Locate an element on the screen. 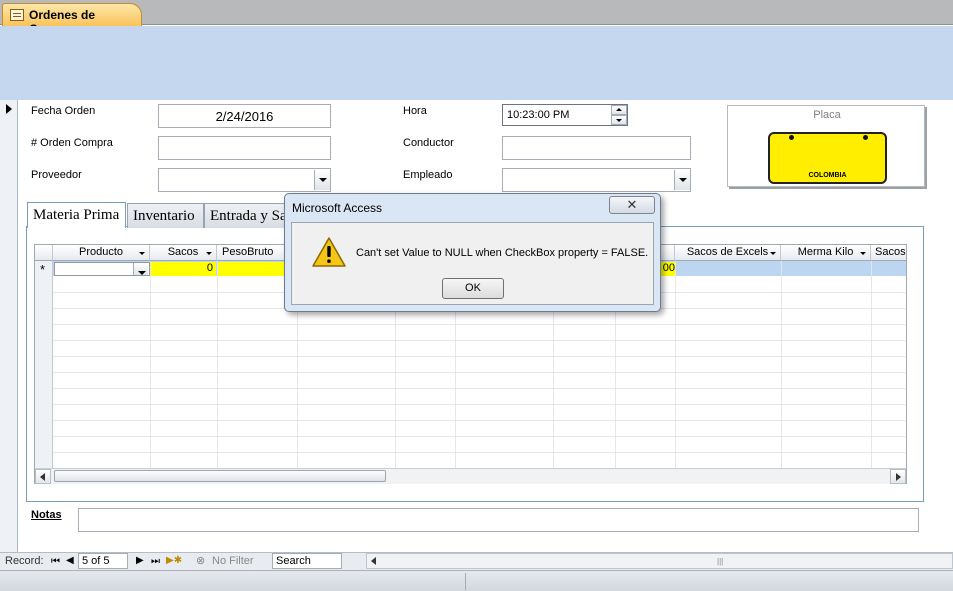 This screenshot has width=953, height=591. proveedor-combo is located at coordinates (244, 180).